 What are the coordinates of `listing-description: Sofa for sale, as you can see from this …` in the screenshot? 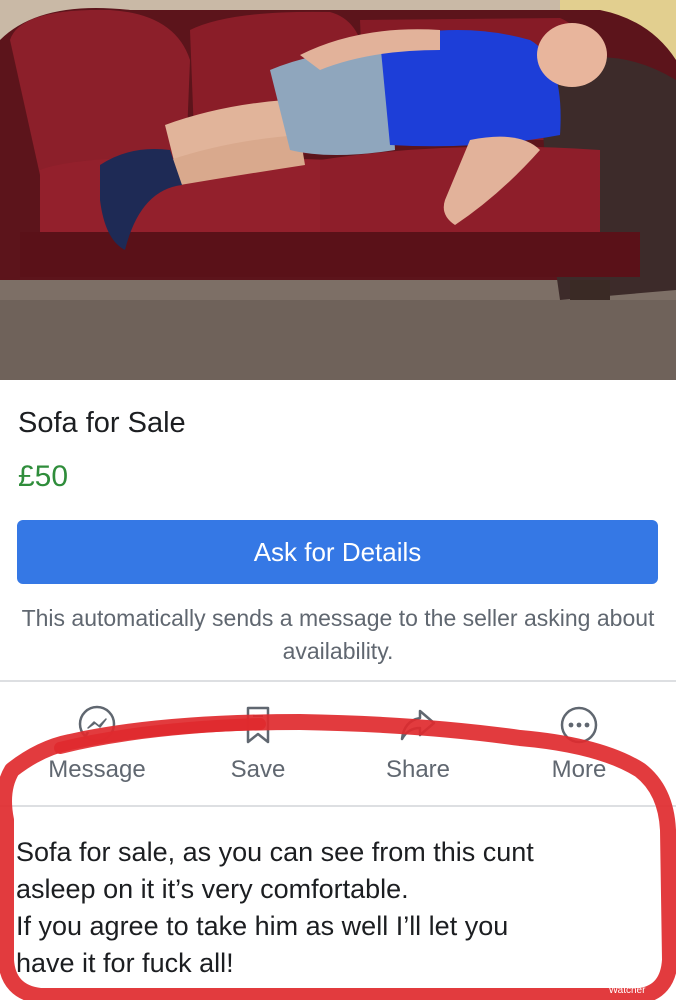 It's located at (336, 908).